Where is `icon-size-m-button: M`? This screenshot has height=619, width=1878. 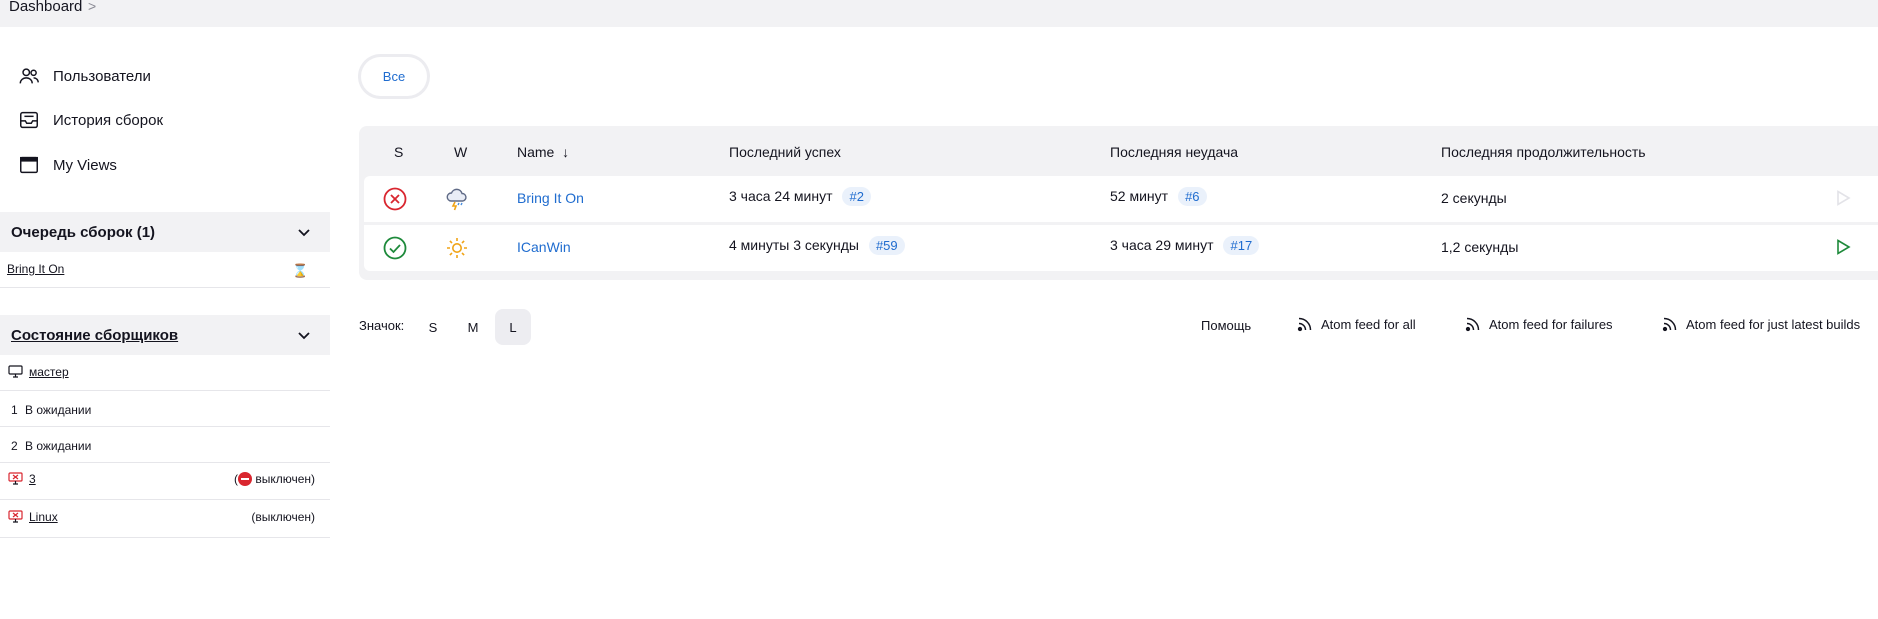
icon-size-m-button: M is located at coordinates (473, 327).